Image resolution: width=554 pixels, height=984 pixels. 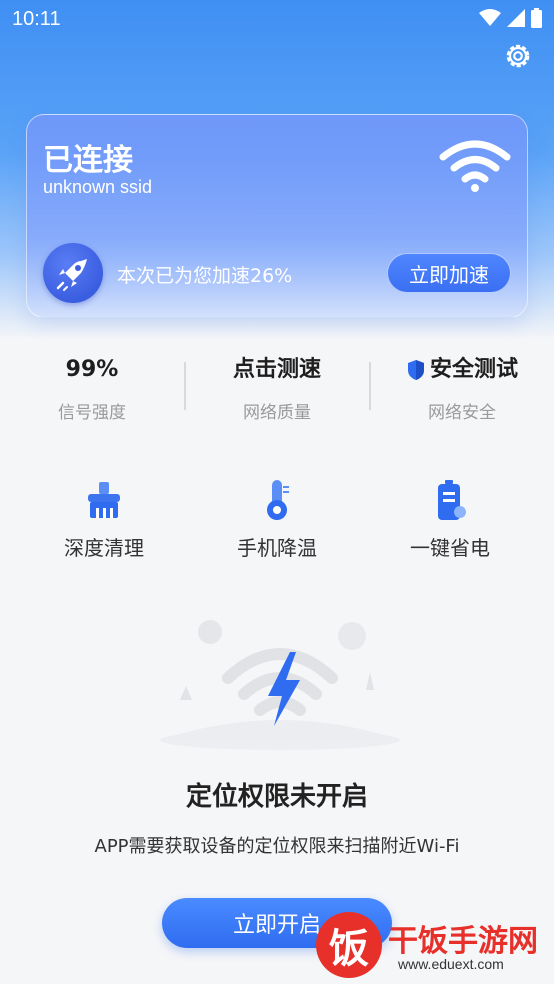 I want to click on battery-icon, so click(x=452, y=500).